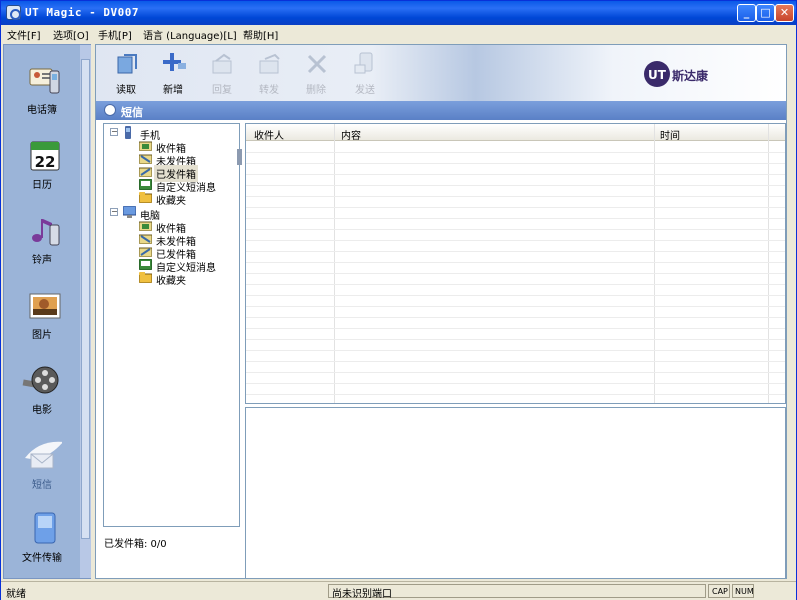 Image resolution: width=797 pixels, height=600 pixels. What do you see at coordinates (126, 90) in the screenshot?
I see `read-label: 读取` at bounding box center [126, 90].